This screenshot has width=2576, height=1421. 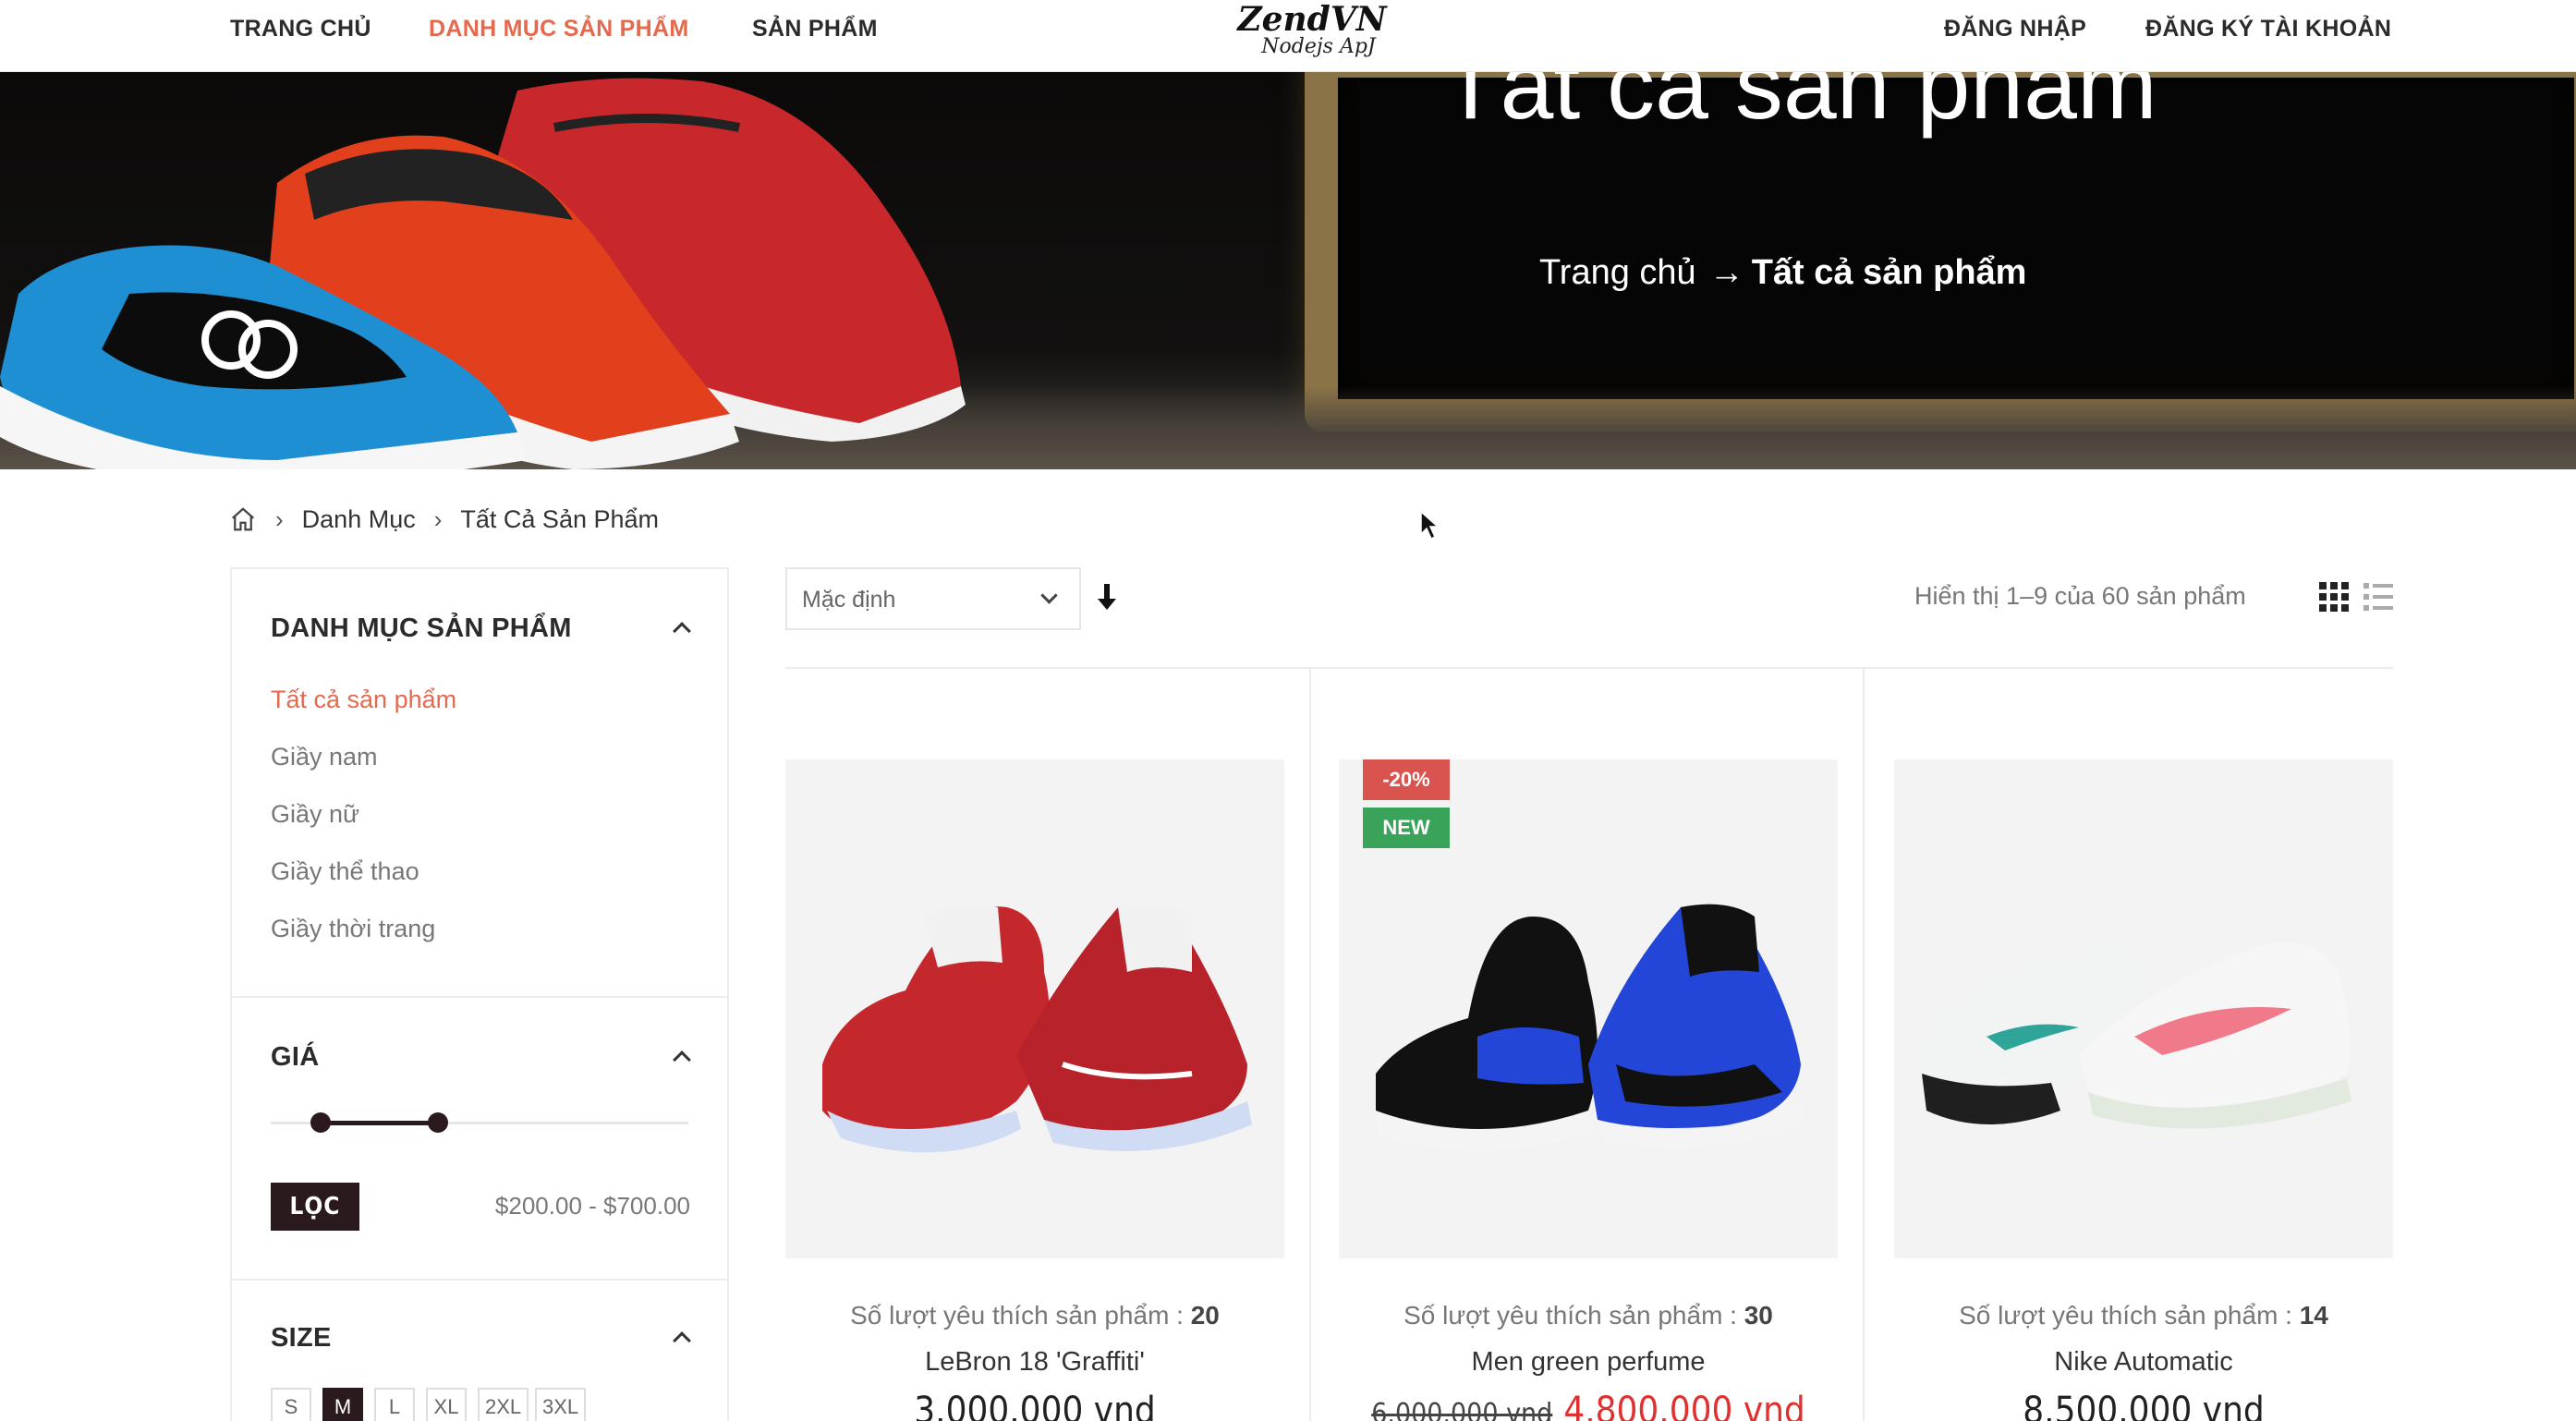 What do you see at coordinates (2334, 597) in the screenshot?
I see `grid-view-icon` at bounding box center [2334, 597].